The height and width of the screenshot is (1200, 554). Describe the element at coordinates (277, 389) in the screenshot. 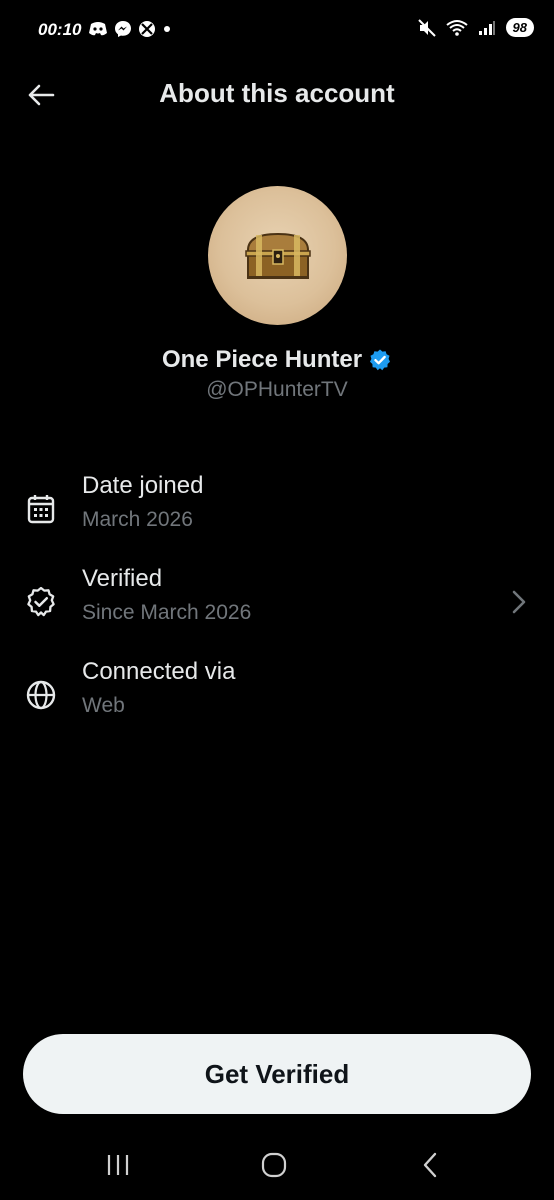

I see `profile-handle: @OPHunterTV` at that location.